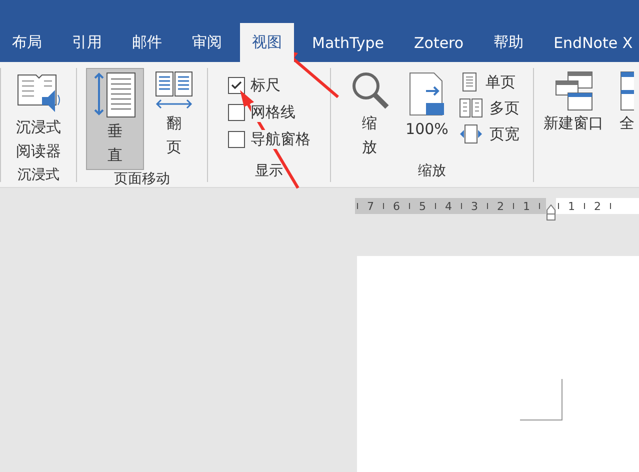 The height and width of the screenshot is (472, 639). Describe the element at coordinates (627, 91) in the screenshot. I see `arrange-windows-icon` at that location.